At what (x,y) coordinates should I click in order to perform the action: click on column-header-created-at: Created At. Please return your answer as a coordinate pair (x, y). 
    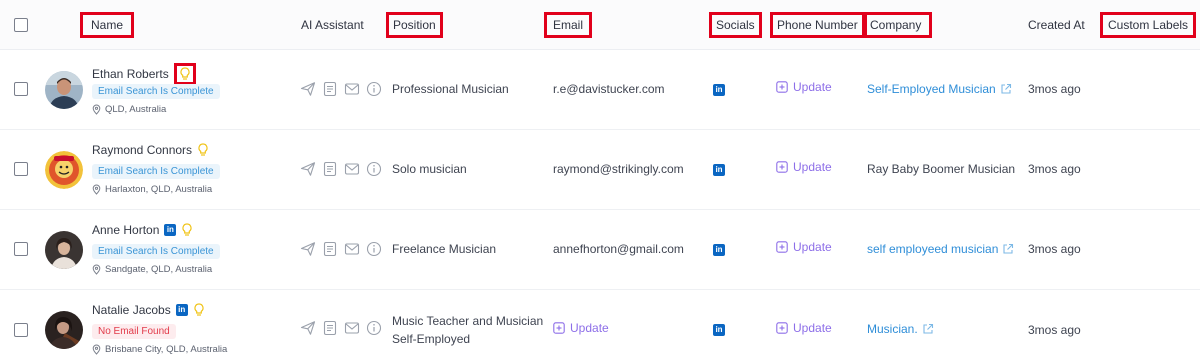
    Looking at the image, I should click on (1056, 25).